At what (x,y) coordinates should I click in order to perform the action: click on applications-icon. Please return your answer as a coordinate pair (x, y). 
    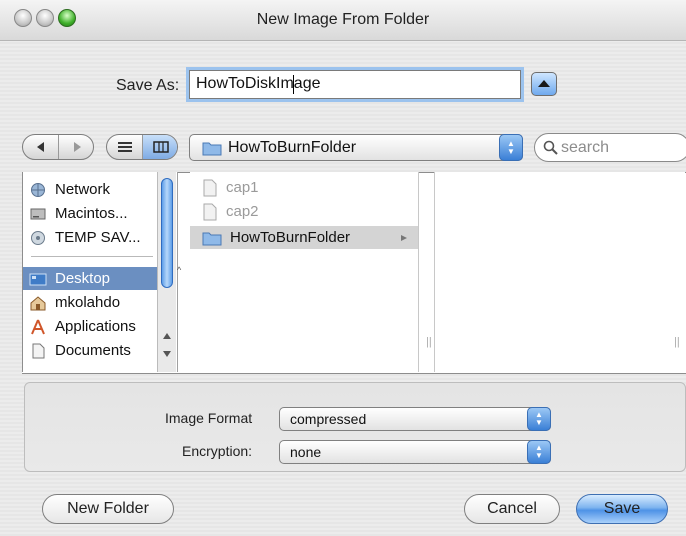
    Looking at the image, I should click on (38, 326).